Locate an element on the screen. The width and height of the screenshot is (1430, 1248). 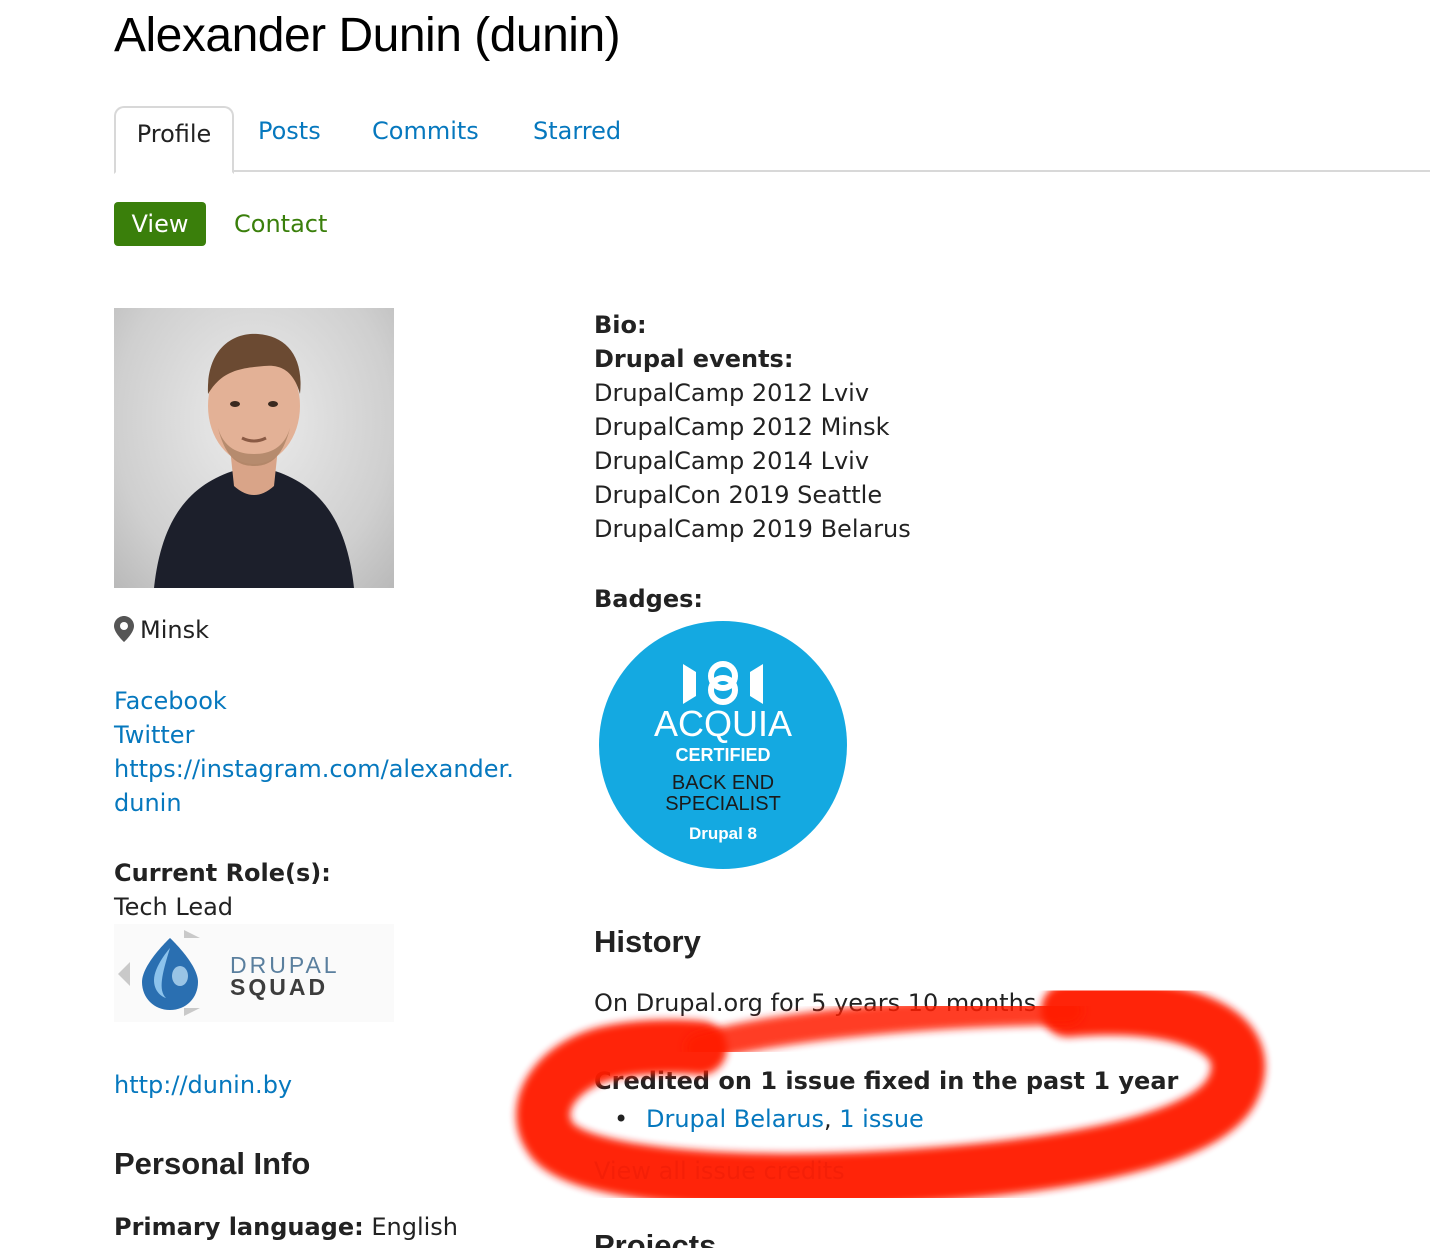
twitter-link: Twitter is located at coordinates (314, 735).